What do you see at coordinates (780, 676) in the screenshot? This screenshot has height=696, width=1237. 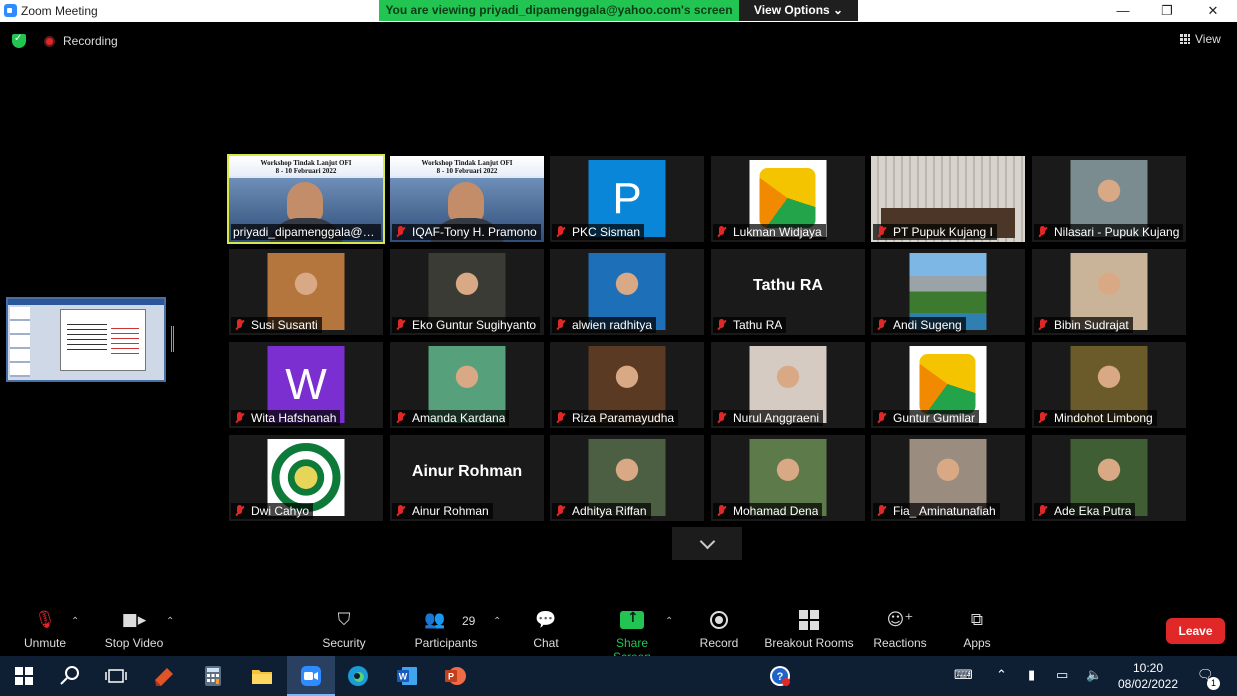 I see `help-badge-icon: ?` at bounding box center [780, 676].